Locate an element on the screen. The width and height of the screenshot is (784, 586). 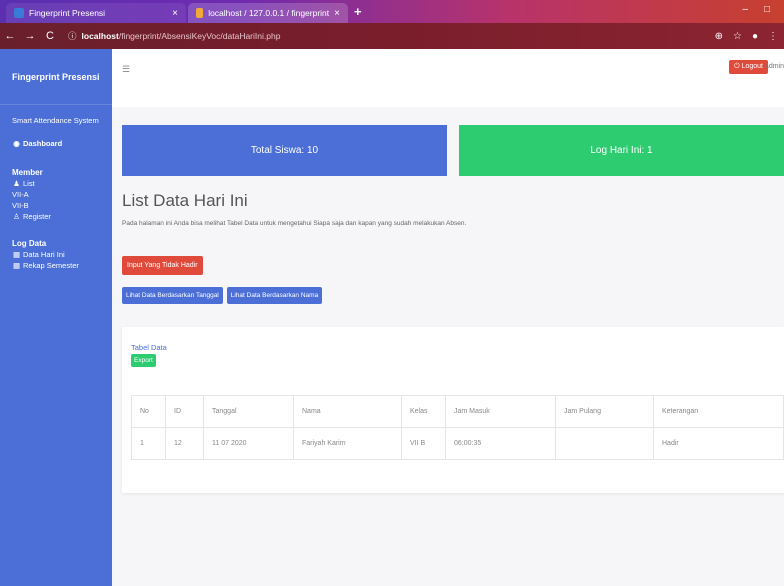
cell-tanggal: 11 07 2020 is located at coordinates (248, 443).